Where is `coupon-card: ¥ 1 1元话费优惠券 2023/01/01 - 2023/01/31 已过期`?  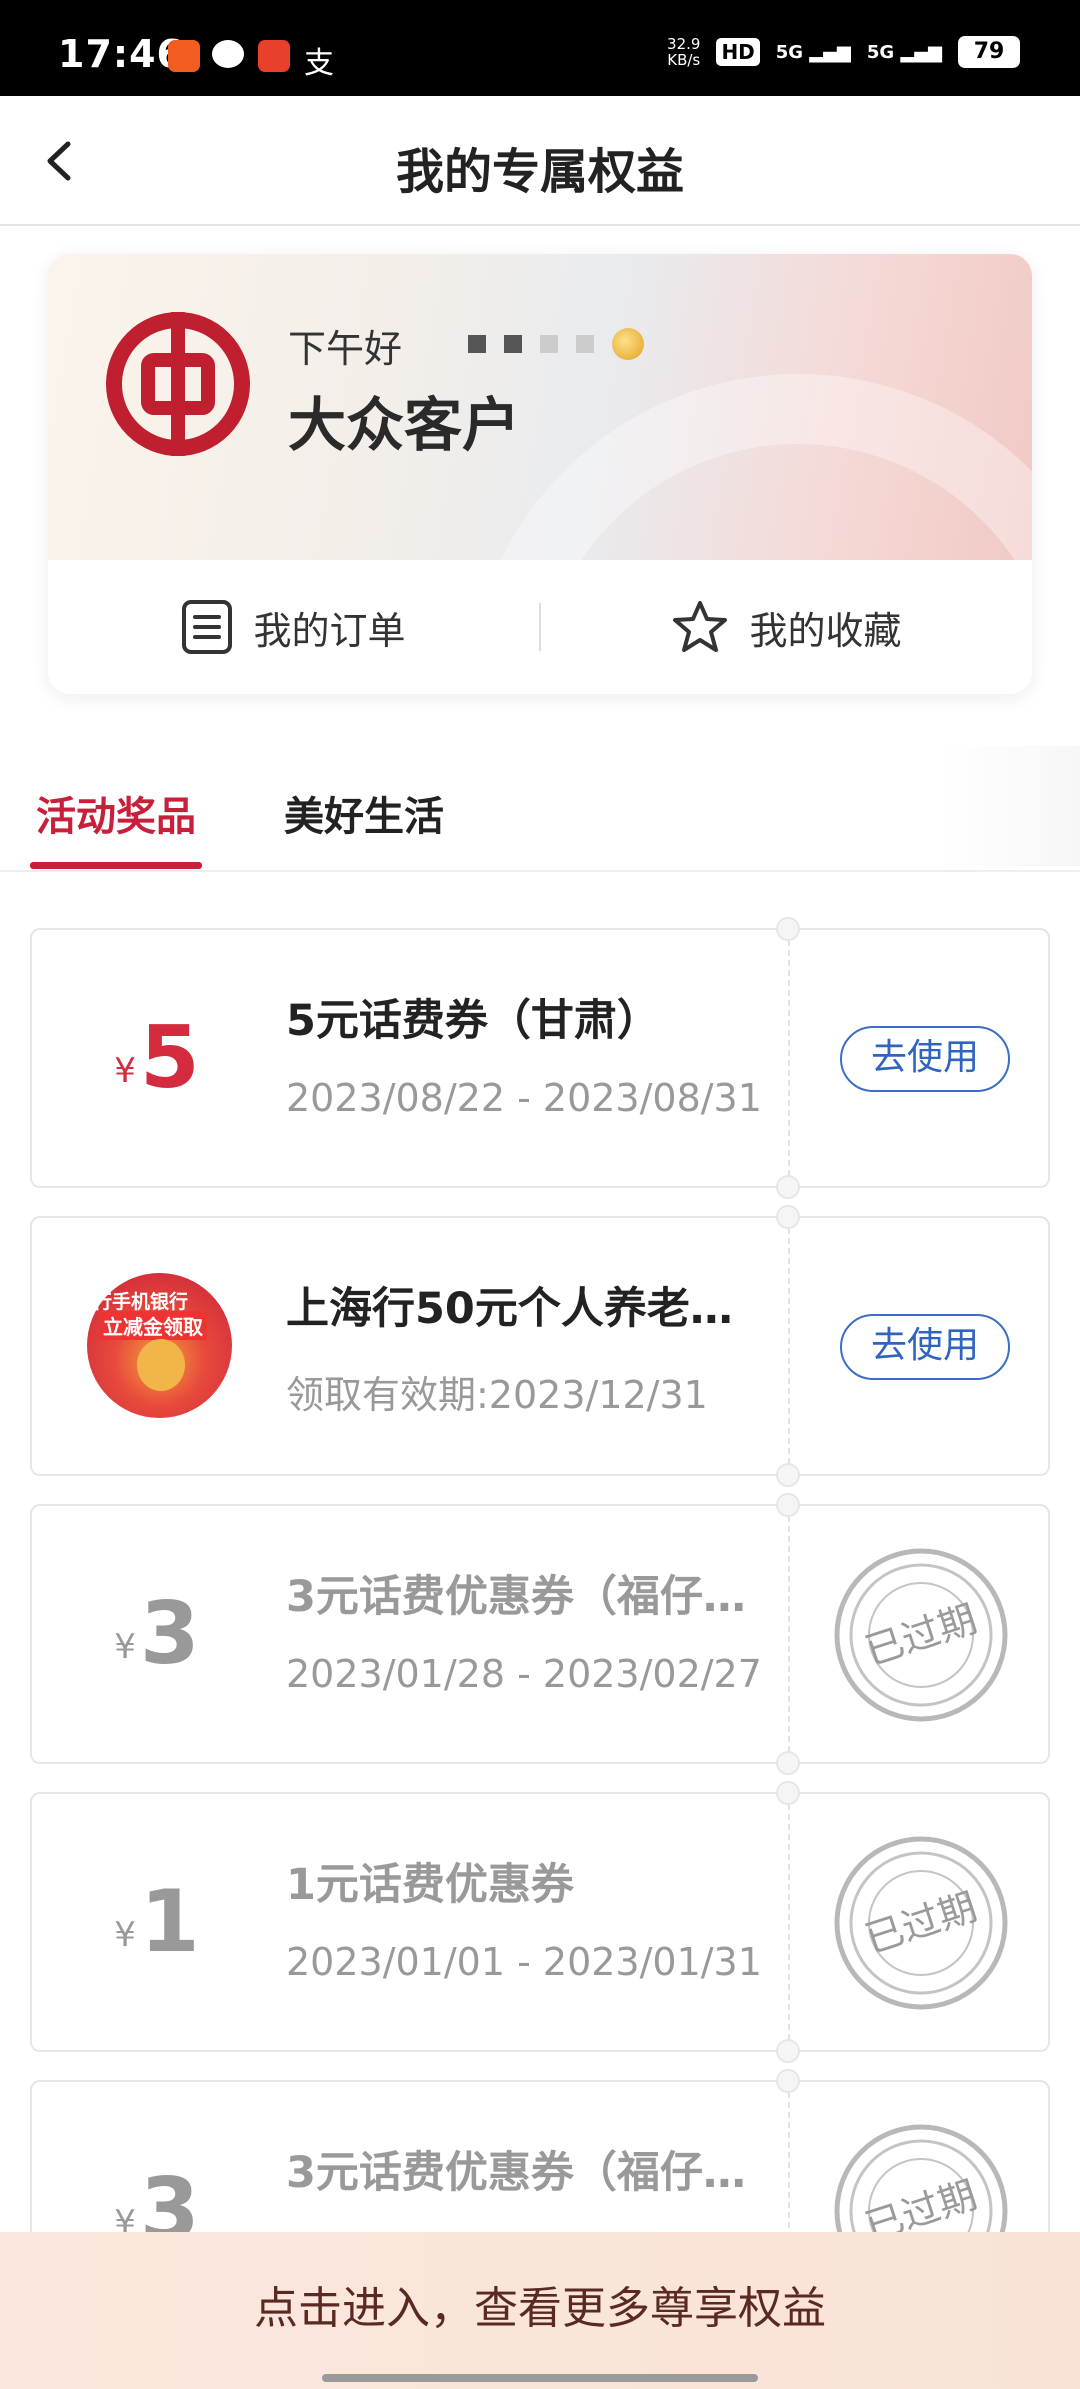 coupon-card: ¥ 1 1元话费优惠券 2023/01/01 - 2023/01/31 已过期 is located at coordinates (540, 1922).